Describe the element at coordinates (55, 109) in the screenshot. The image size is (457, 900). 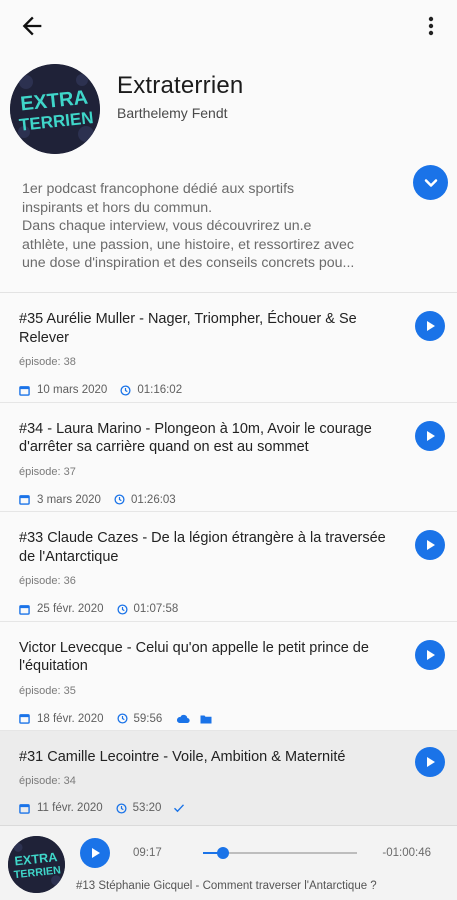
I see `podcast-cover: EXTRA TERRIEN` at that location.